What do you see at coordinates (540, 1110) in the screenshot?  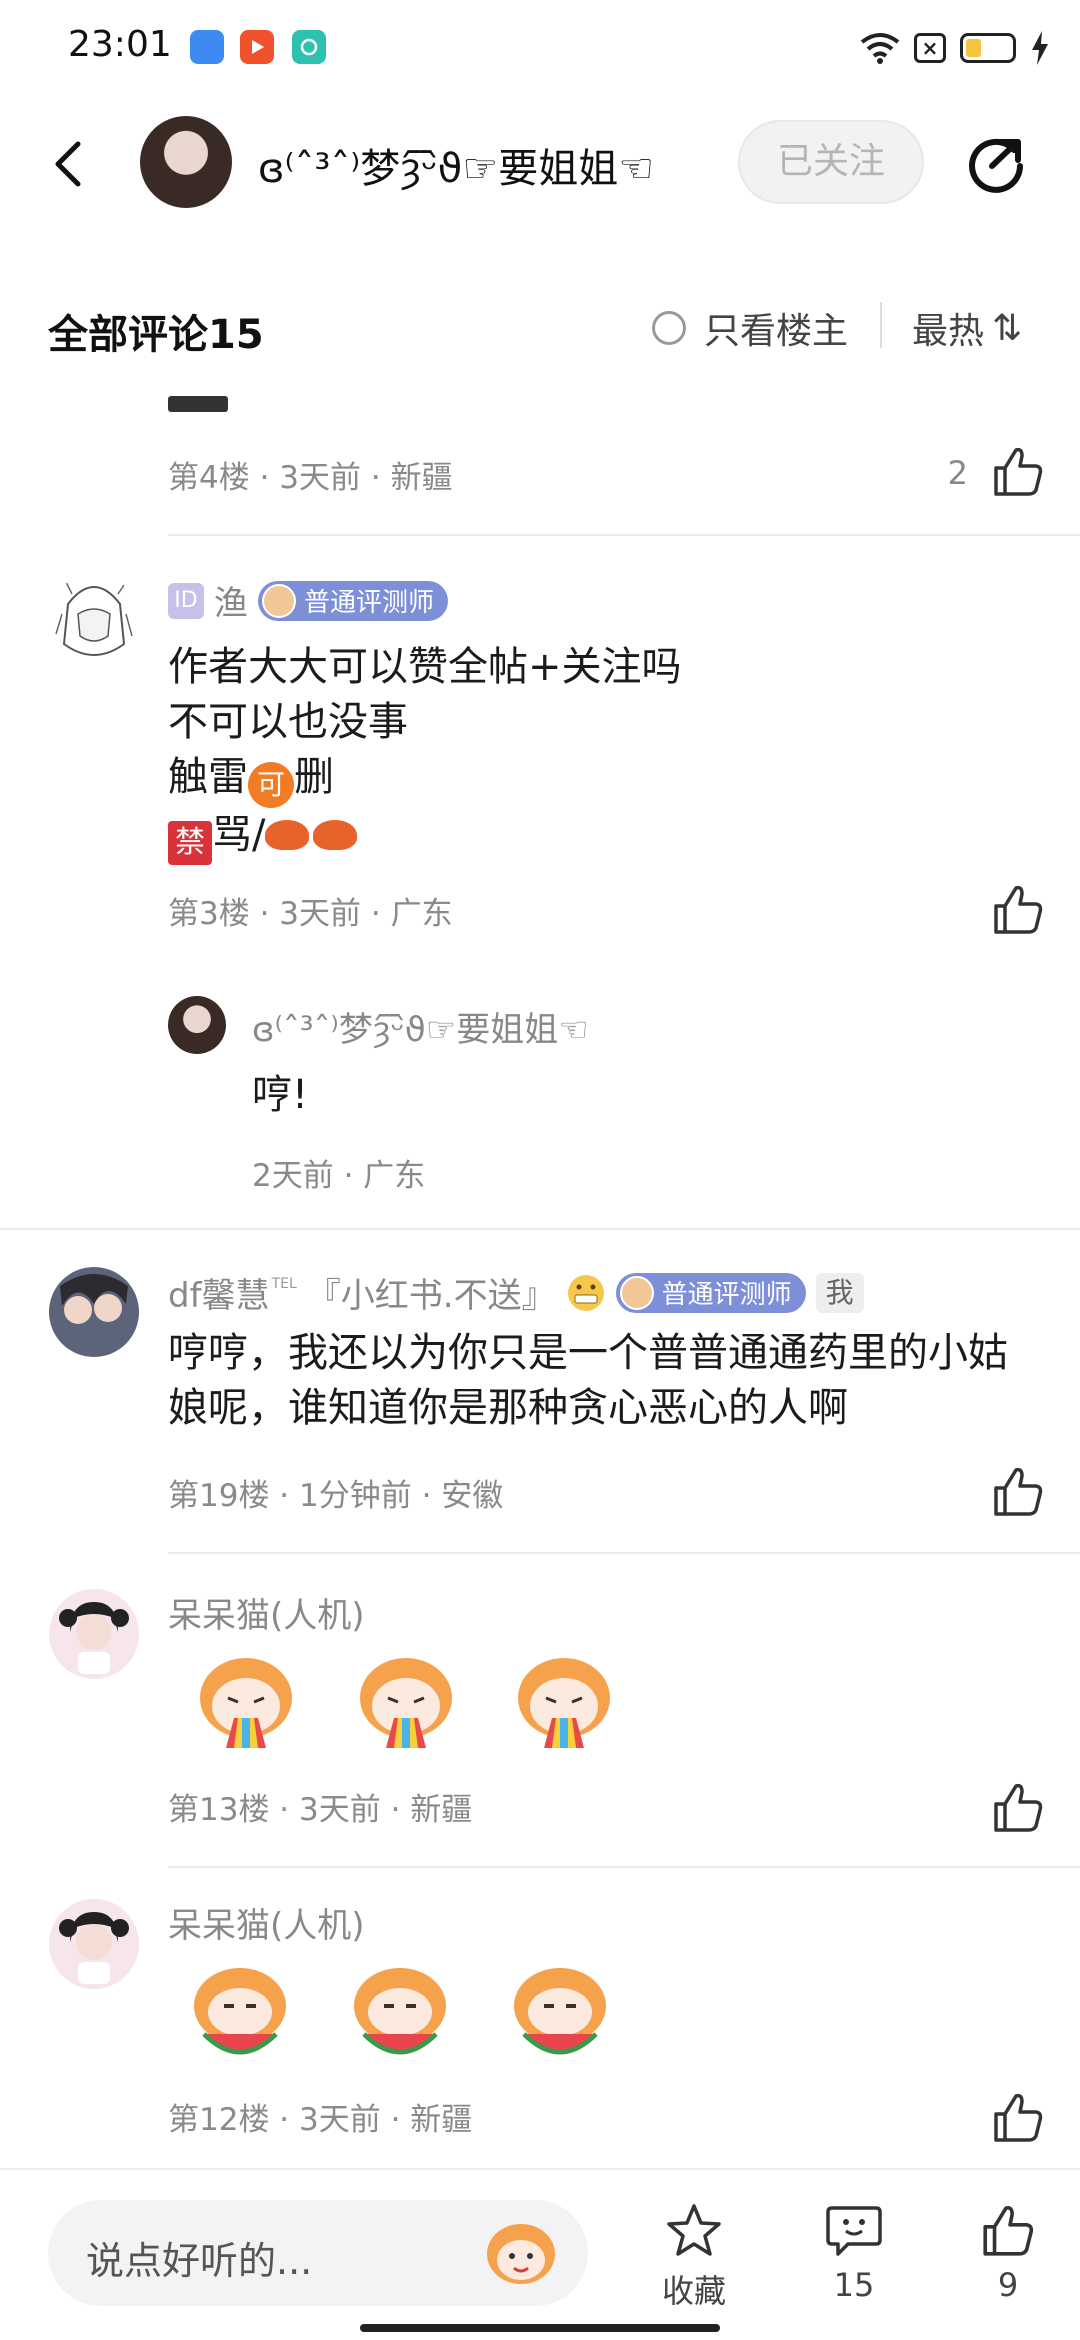 I see `reply-item: ɞ⁽ˆ³ˆ⁾梦ȝ᷇ᵕ᷆ϑ☞要姐姐☜ 哼! 2天前 · 广东` at bounding box center [540, 1110].